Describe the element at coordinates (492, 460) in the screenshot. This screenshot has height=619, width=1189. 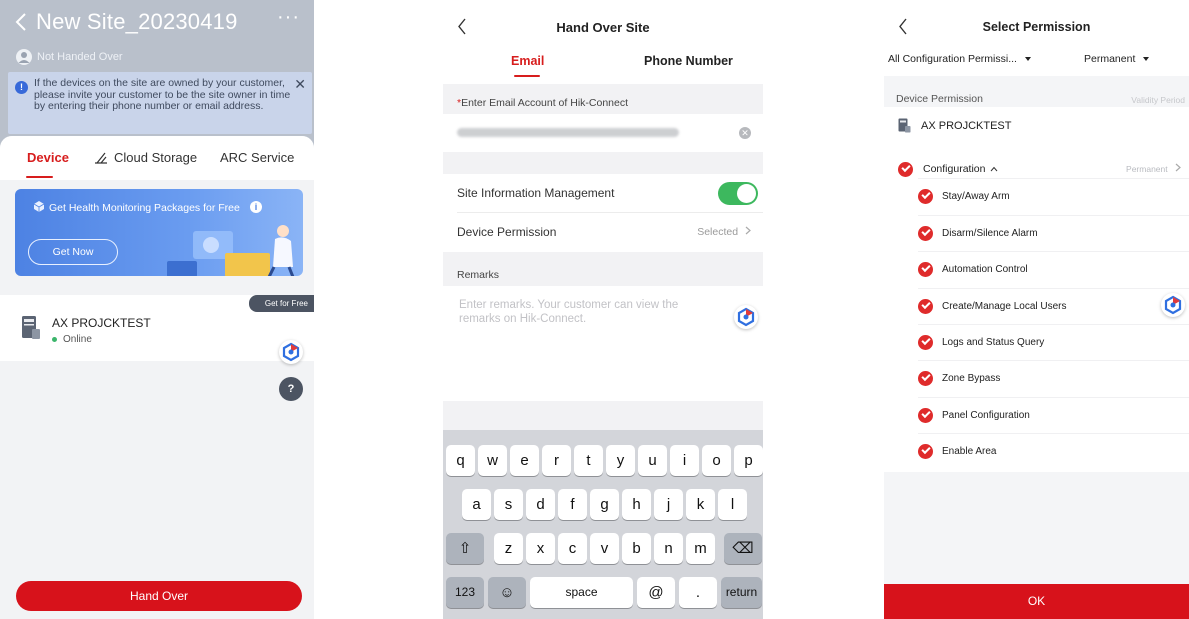
I see `key-w: w` at that location.